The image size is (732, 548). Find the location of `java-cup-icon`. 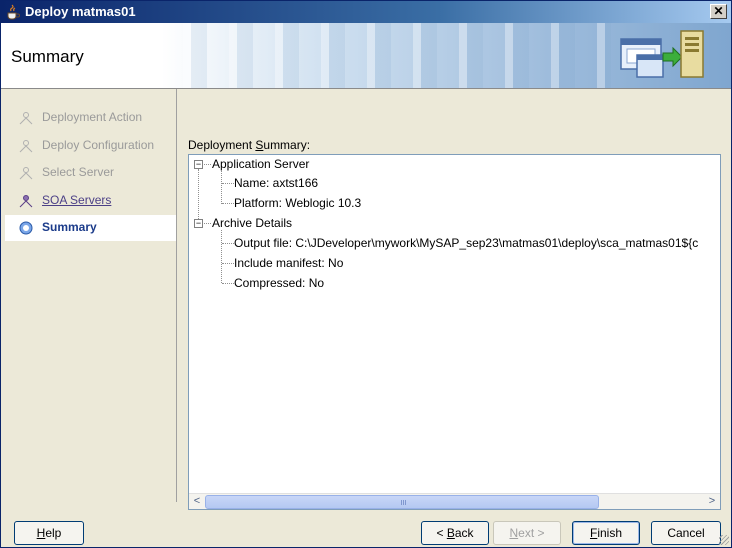

java-cup-icon is located at coordinates (13, 12).